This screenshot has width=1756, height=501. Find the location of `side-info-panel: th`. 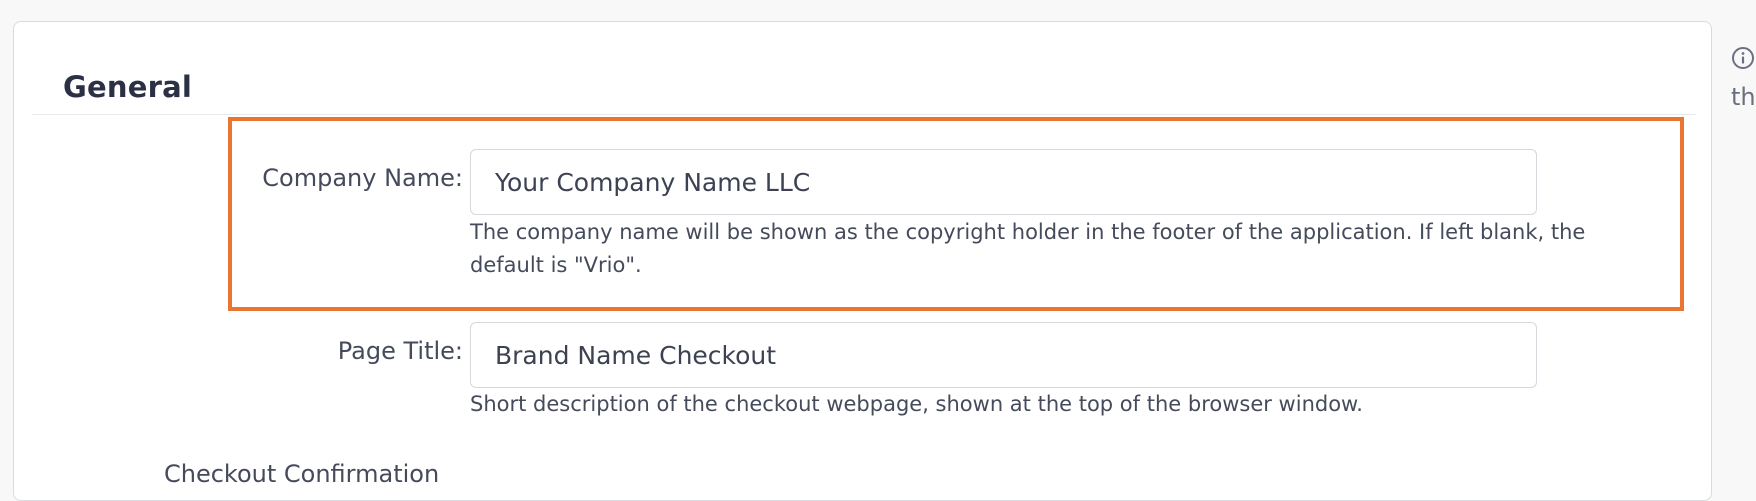

side-info-panel: th is located at coordinates (1743, 78).